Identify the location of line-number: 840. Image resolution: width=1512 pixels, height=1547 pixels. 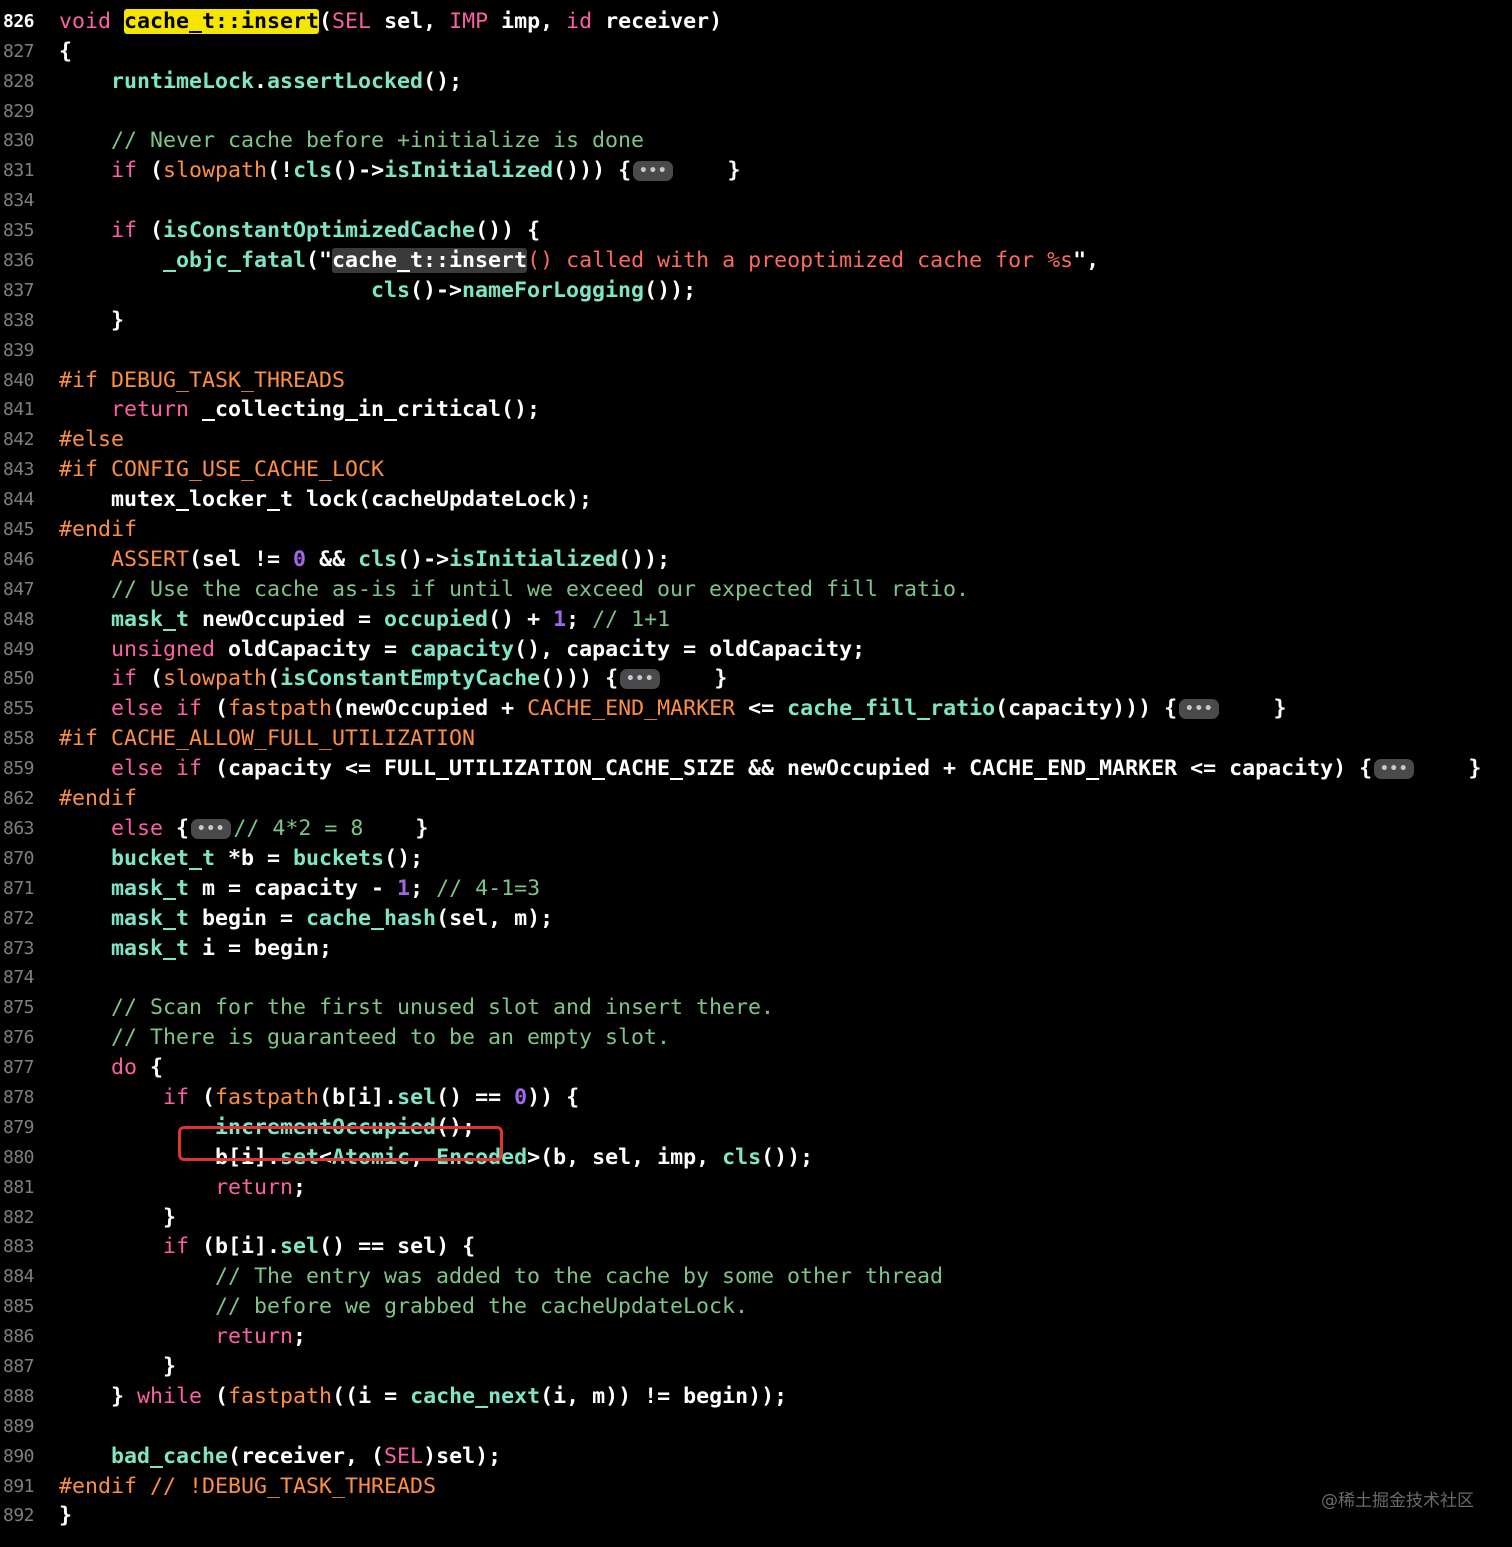
(17, 381).